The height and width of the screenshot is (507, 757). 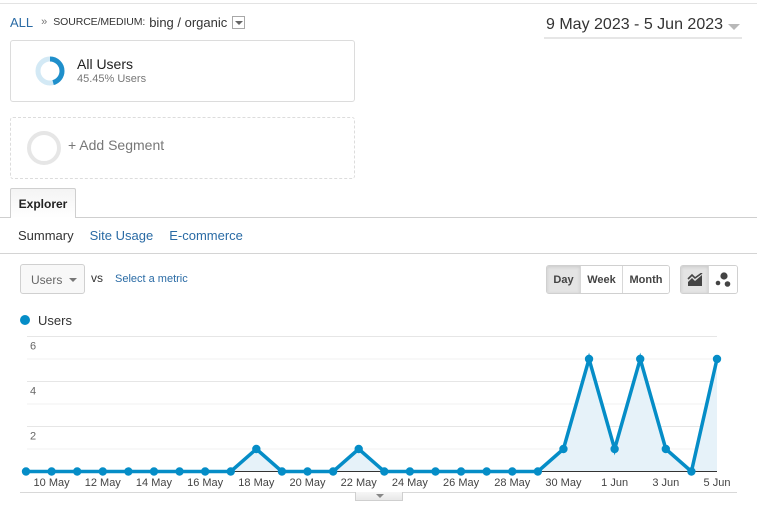 What do you see at coordinates (182, 148) in the screenshot?
I see `add-segment-button: + Add Segment` at bounding box center [182, 148].